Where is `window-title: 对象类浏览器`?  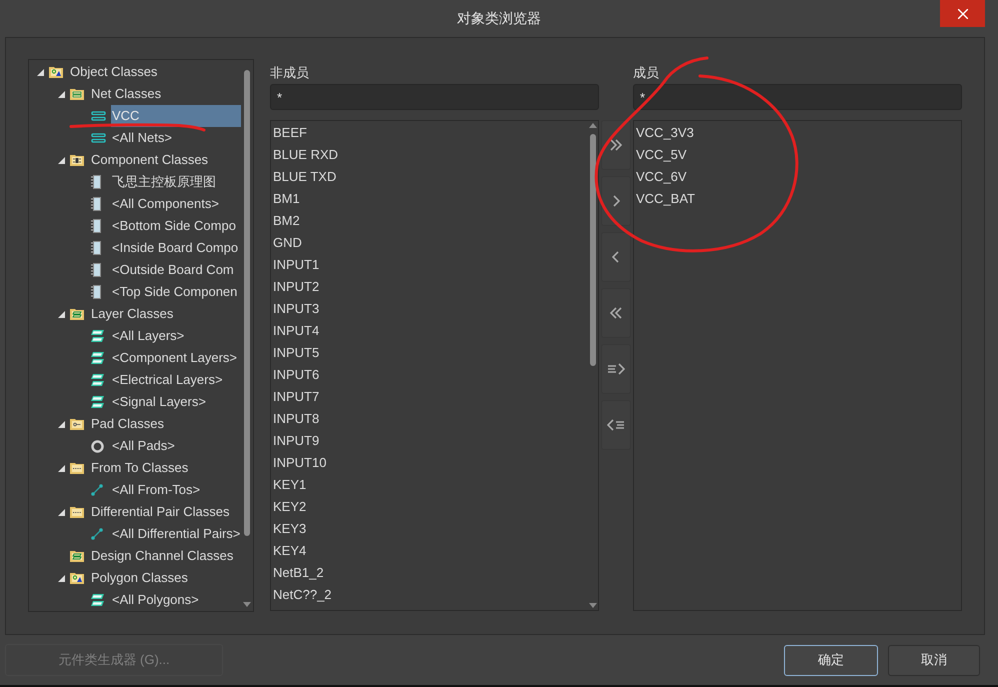
window-title: 对象类浏览器 is located at coordinates (499, 18).